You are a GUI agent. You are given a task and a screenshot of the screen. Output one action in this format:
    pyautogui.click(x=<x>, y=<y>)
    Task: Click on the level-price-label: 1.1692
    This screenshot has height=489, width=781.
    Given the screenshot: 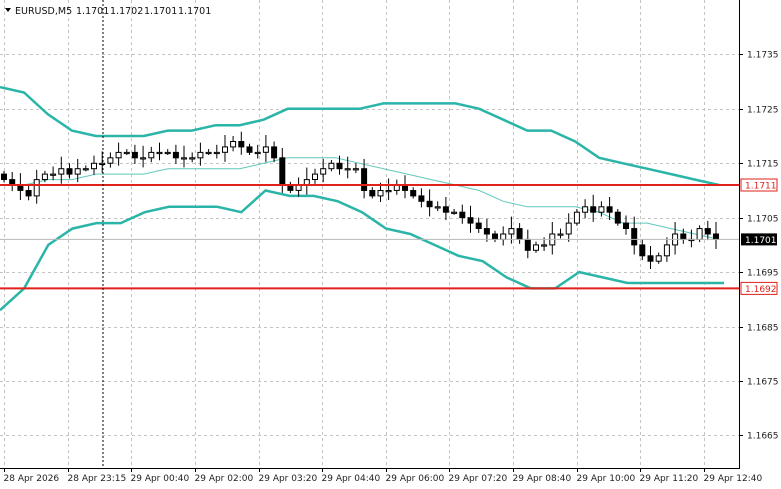 What is the action you would take?
    pyautogui.click(x=761, y=290)
    